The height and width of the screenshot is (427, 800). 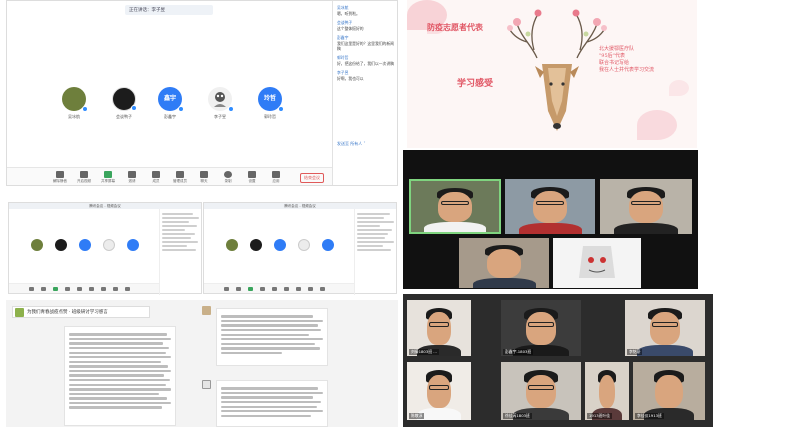 I want to click on end-meeting-button: 结束会议, so click(x=312, y=178).